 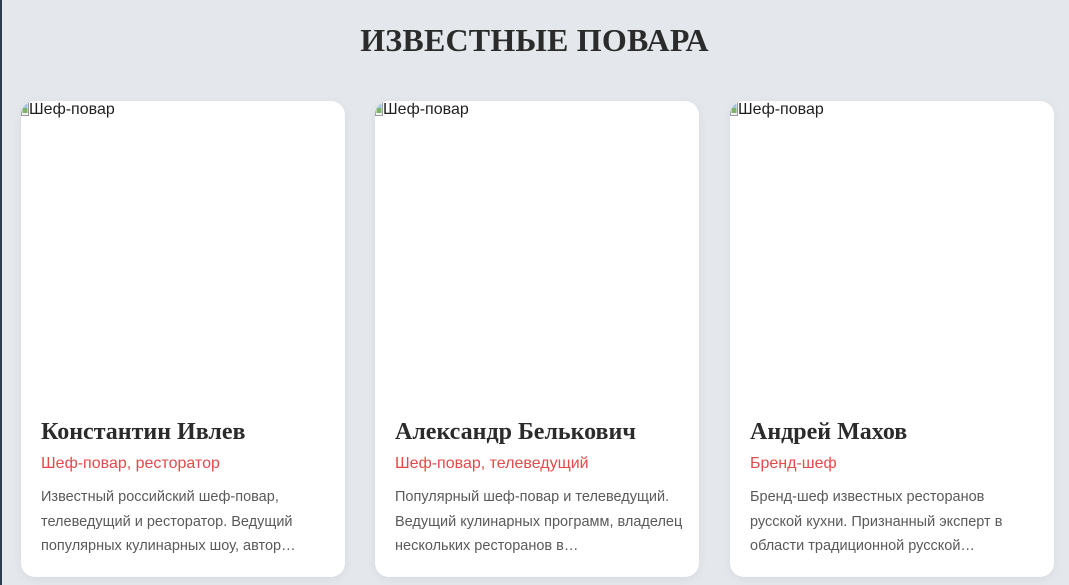 What do you see at coordinates (515, 432) in the screenshot?
I see `chef-name: Александр Белькович` at bounding box center [515, 432].